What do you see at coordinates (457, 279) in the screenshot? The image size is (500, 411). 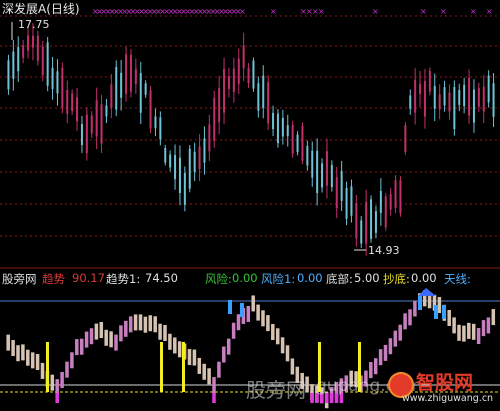 I see `sky-label: 天线:` at bounding box center [457, 279].